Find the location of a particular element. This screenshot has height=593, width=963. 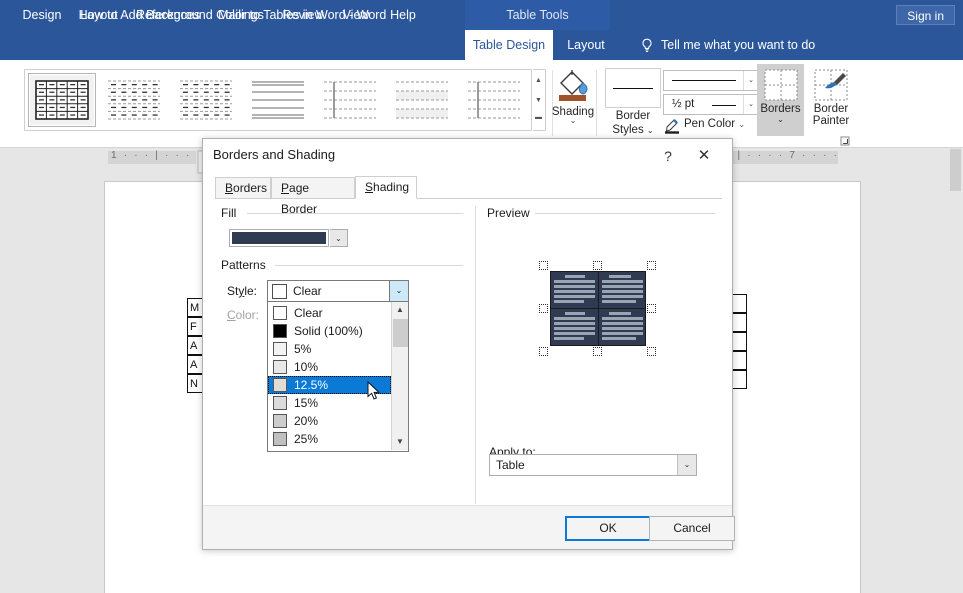

border-painter-icon is located at coordinates (831, 85).